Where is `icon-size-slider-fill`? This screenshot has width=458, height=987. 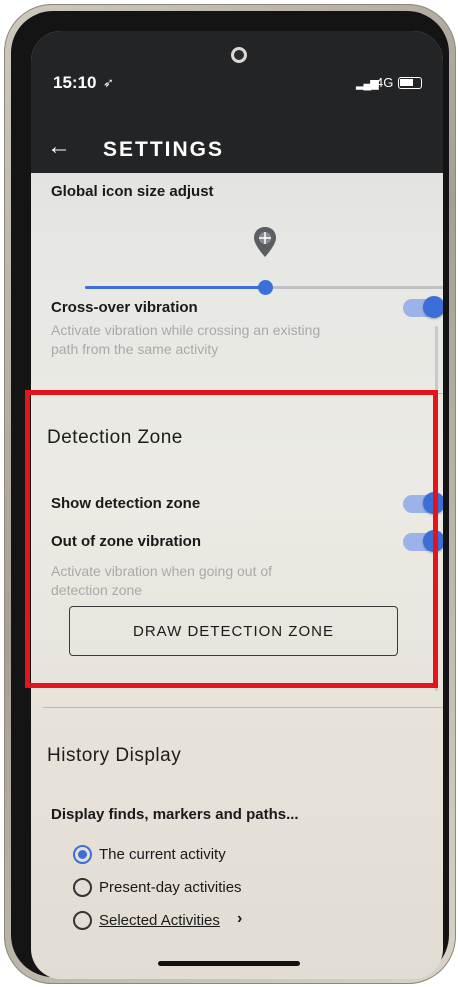
icon-size-slider-fill is located at coordinates (175, 287).